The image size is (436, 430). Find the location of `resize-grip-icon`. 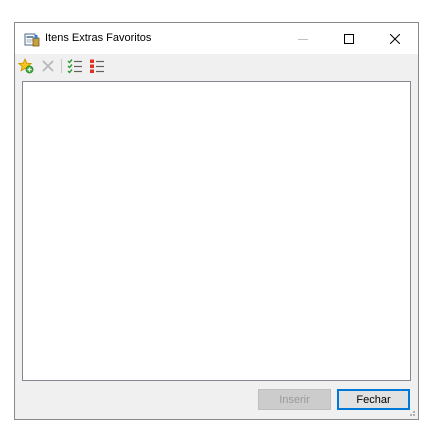

resize-grip-icon is located at coordinates (411, 412).